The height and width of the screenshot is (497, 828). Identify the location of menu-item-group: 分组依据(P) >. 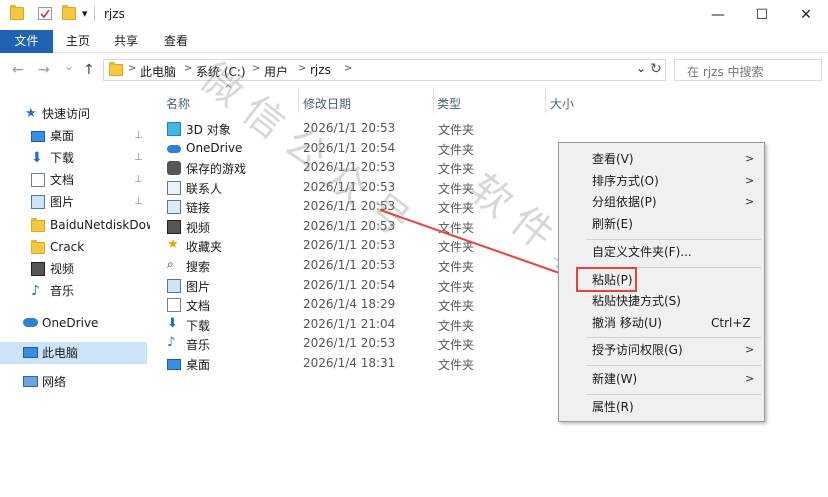
(661, 202).